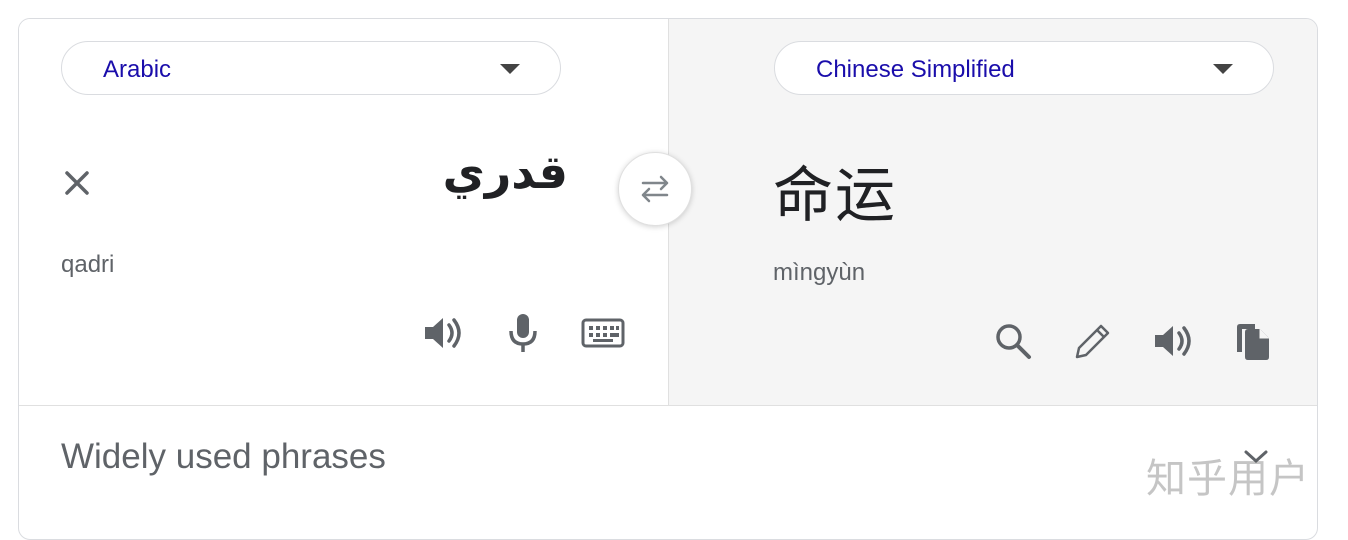 The image size is (1348, 540). I want to click on swap-arrows-icon, so click(655, 189).